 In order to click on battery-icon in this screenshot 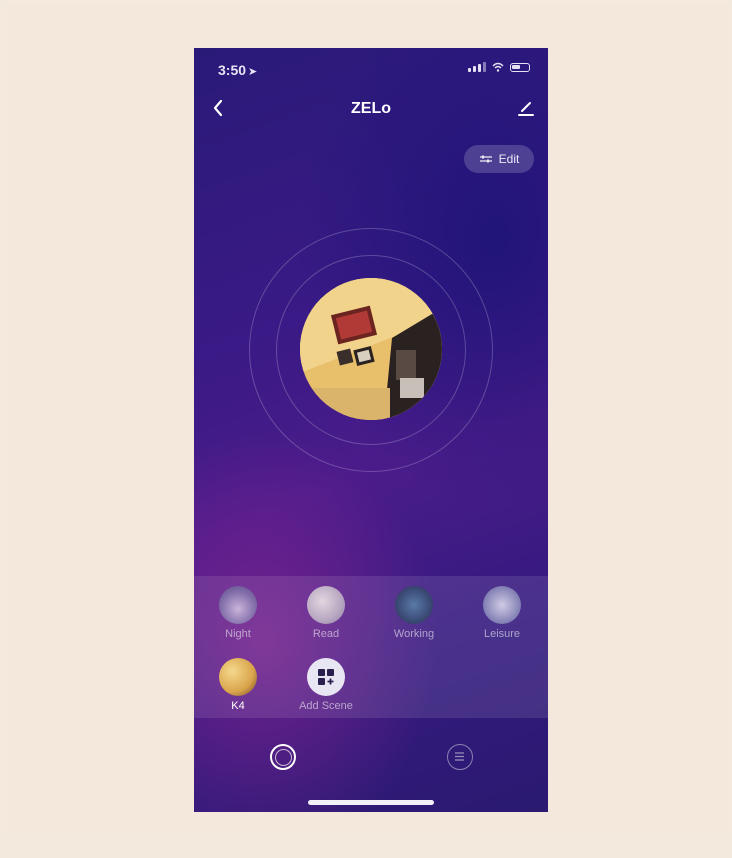, I will do `click(520, 67)`.